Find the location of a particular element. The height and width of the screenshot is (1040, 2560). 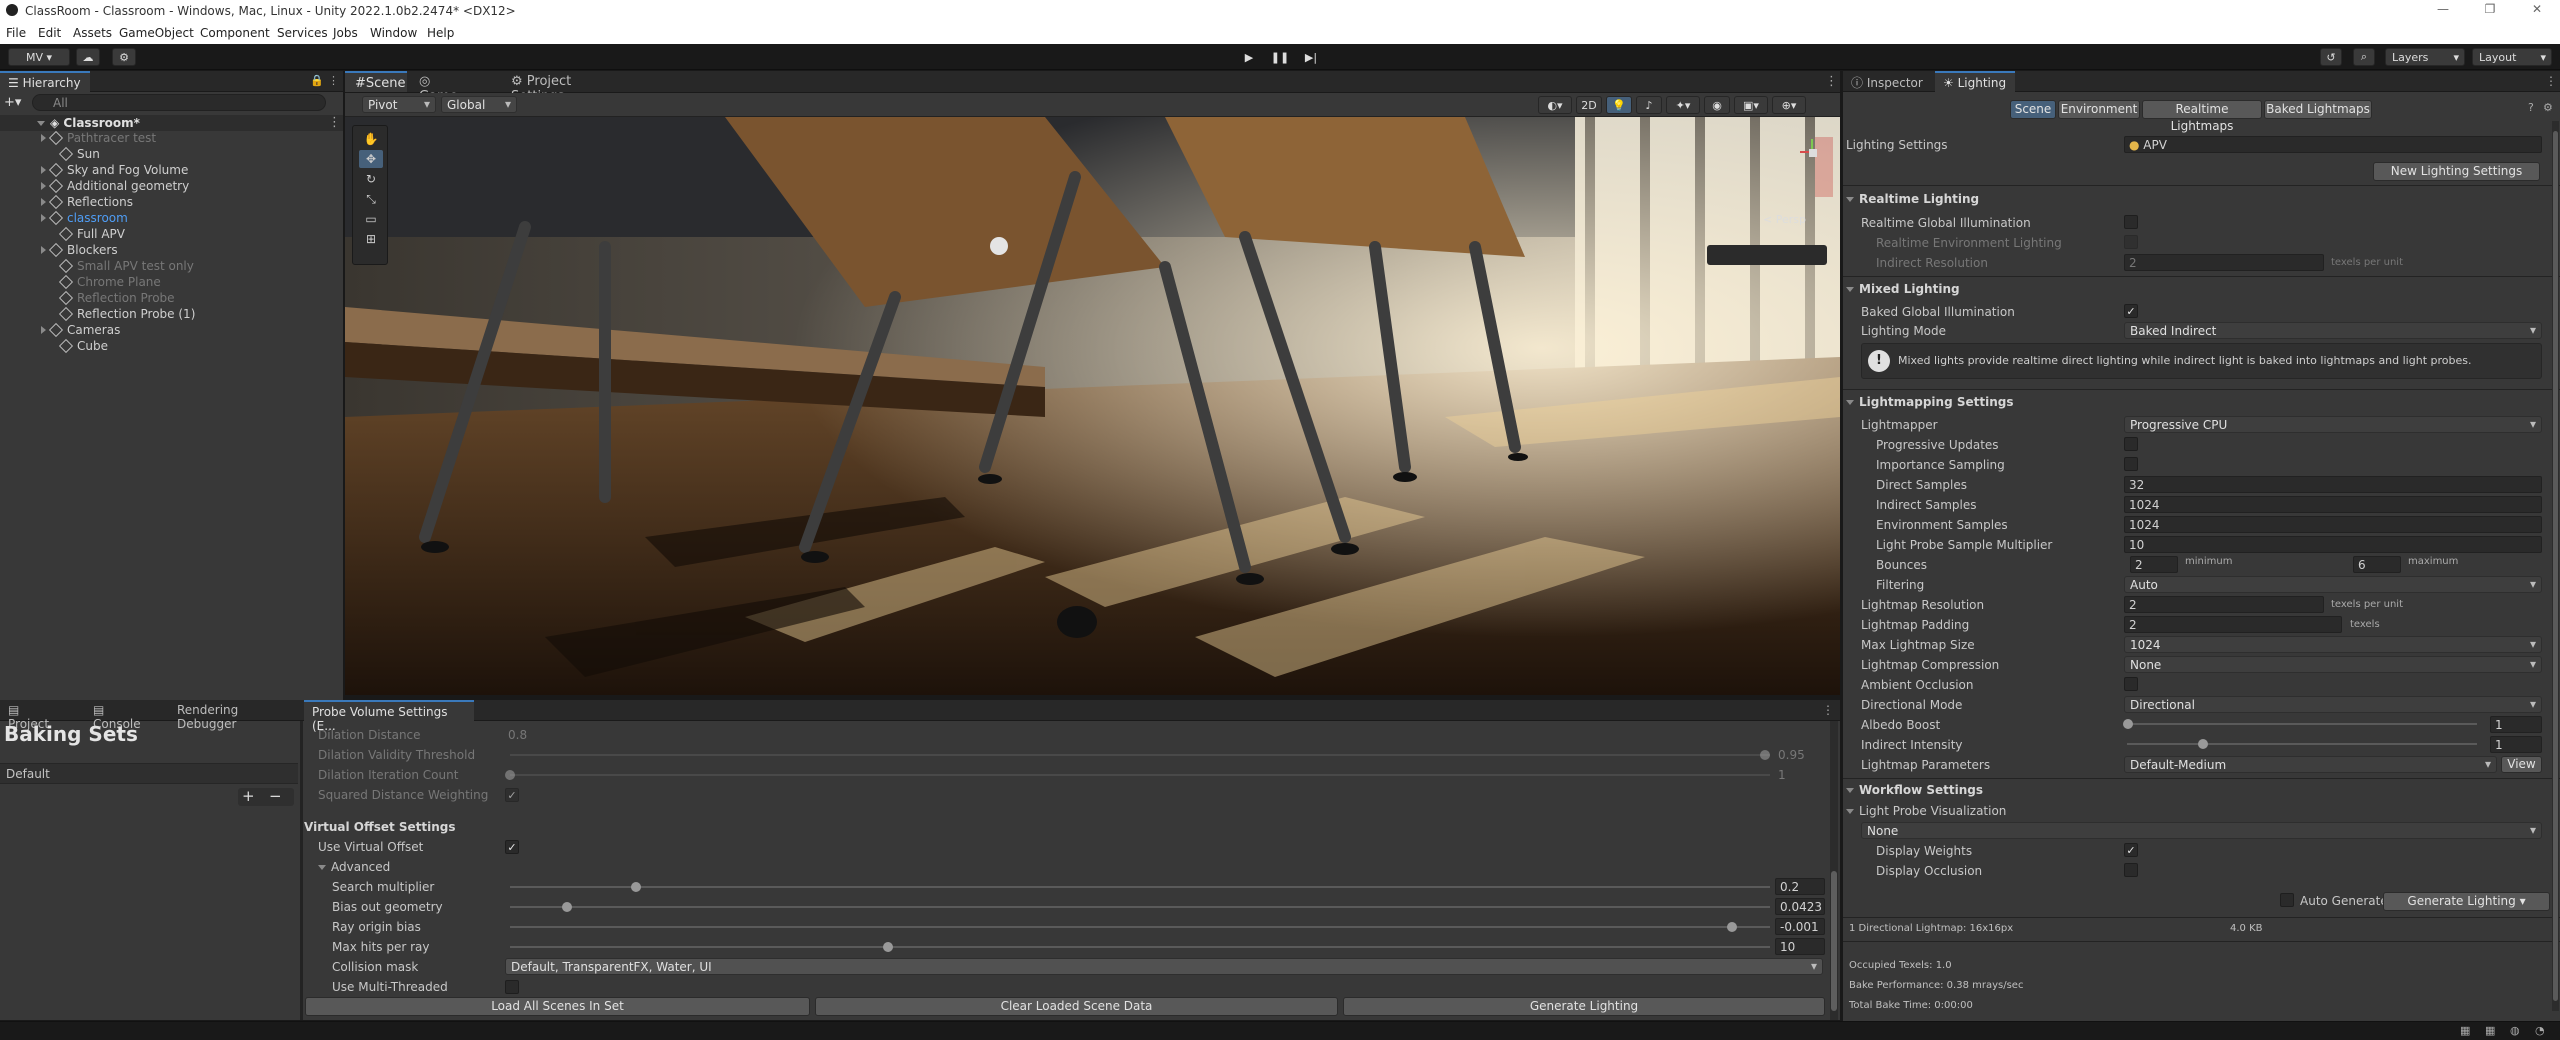

status-icon-4: ◔ is located at coordinates (2540, 1030).